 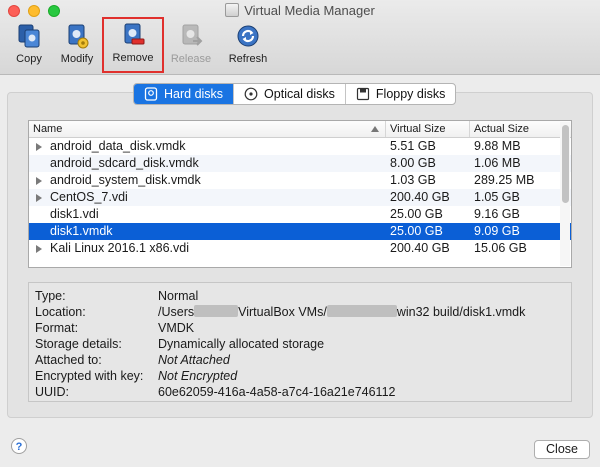 What do you see at coordinates (515, 129) in the screenshot?
I see `column-header-actual-size: Actual Size` at bounding box center [515, 129].